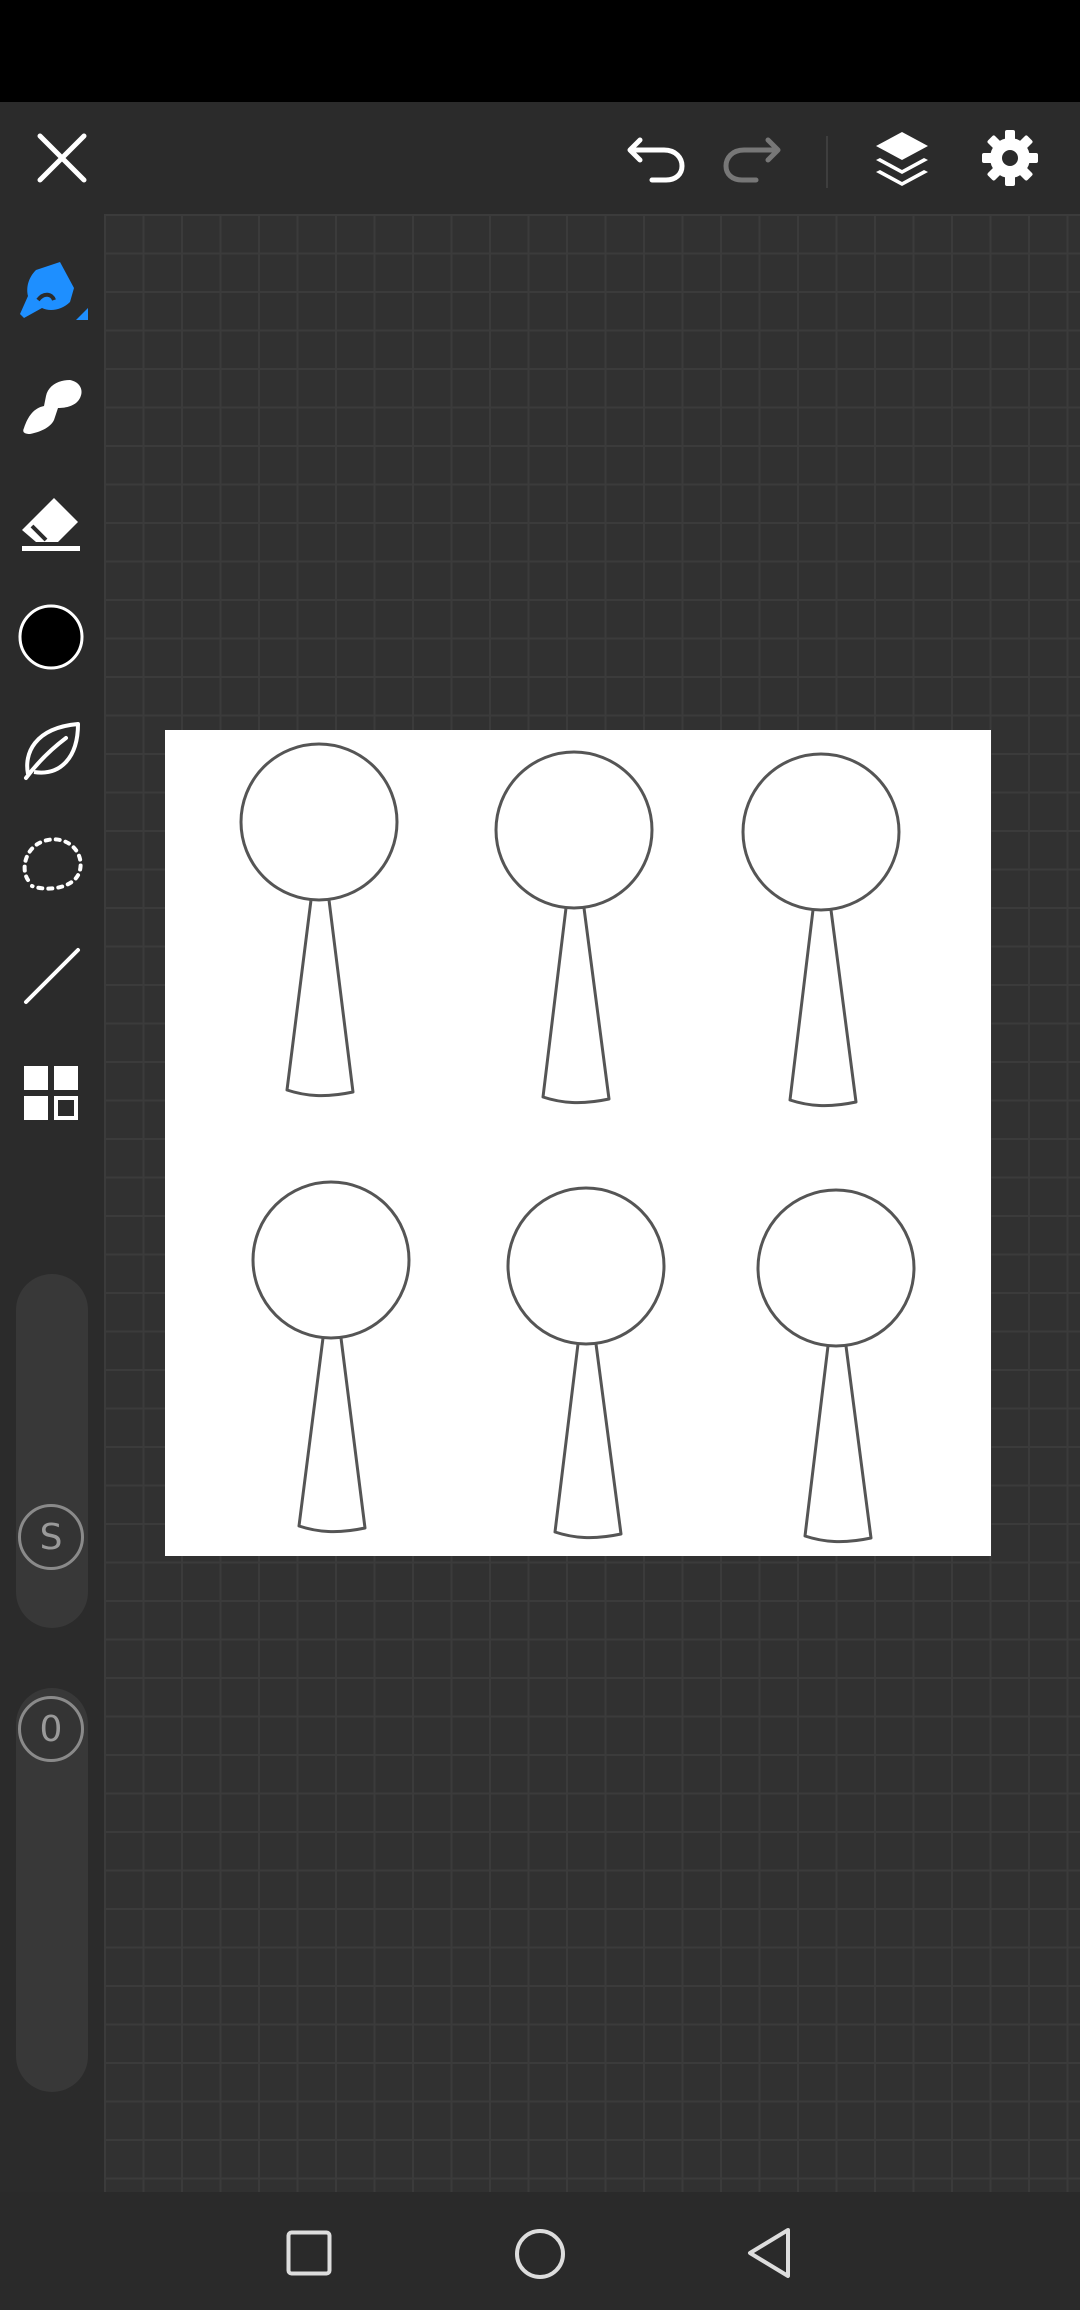 The height and width of the screenshot is (2310, 1080). Describe the element at coordinates (52, 976) in the screenshot. I see `line-icon` at that location.